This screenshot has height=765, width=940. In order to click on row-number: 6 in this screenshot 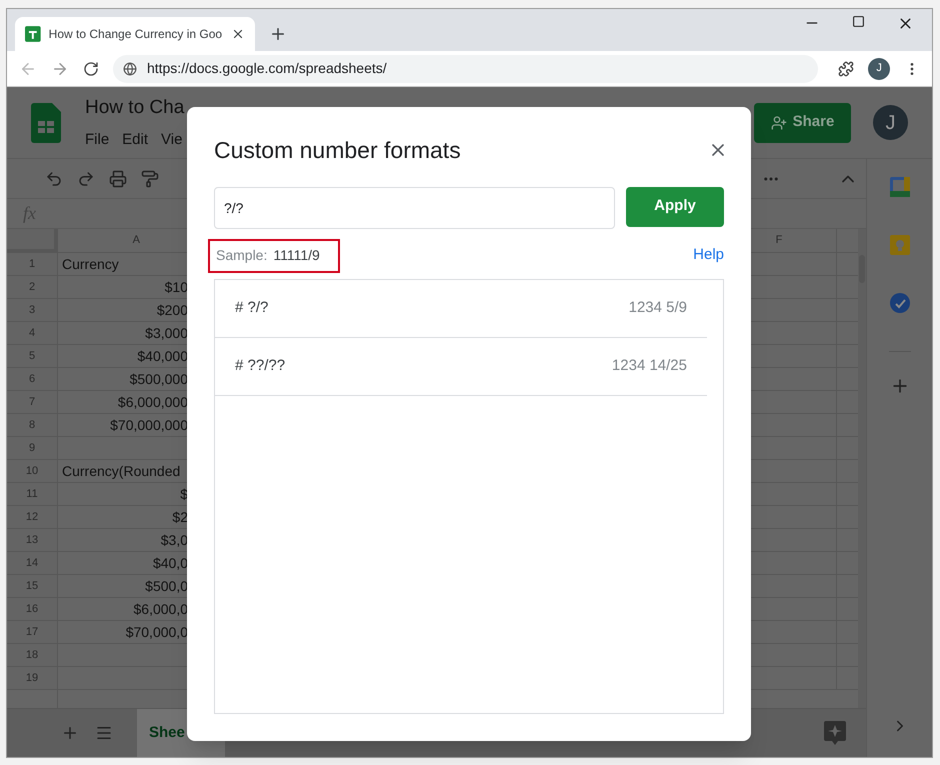, I will do `click(32, 379)`.